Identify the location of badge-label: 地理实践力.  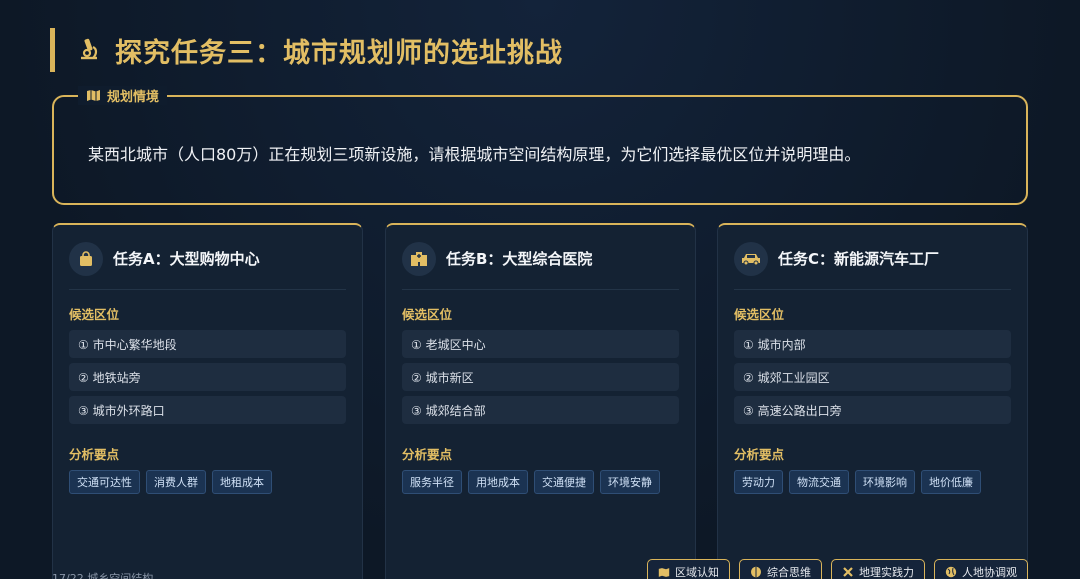
(886, 572).